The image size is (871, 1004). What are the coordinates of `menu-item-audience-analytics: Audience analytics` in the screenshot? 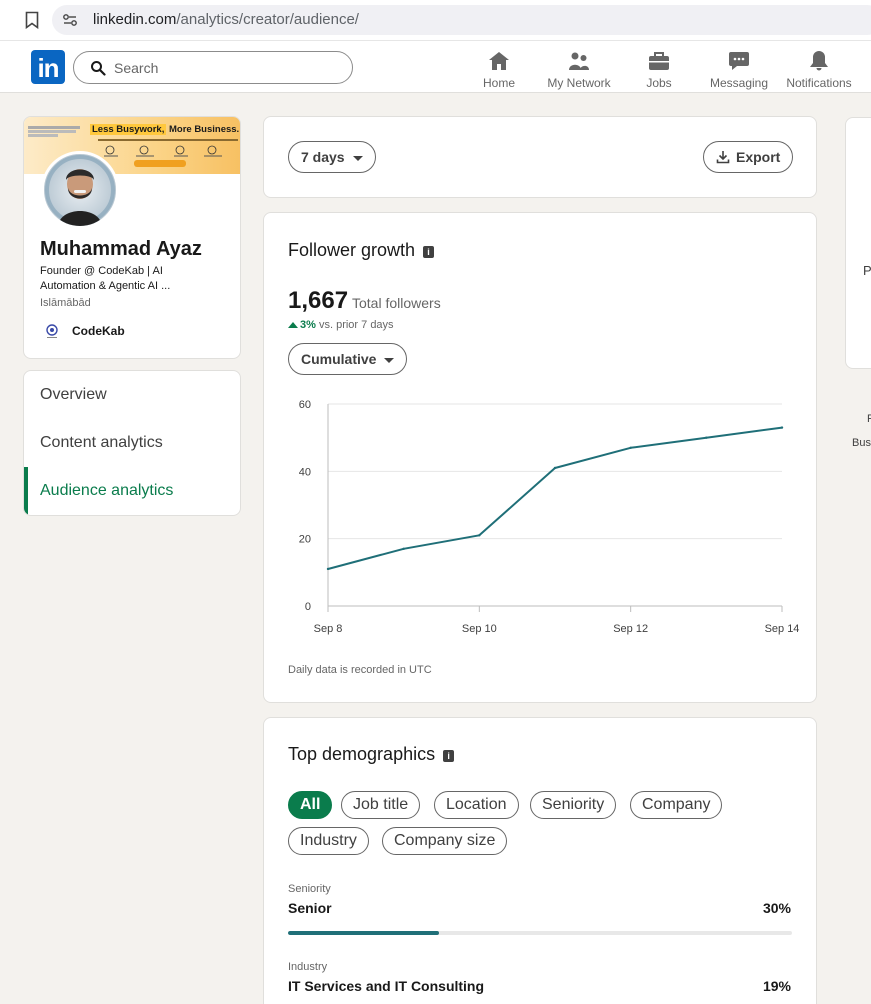 It's located at (132, 491).